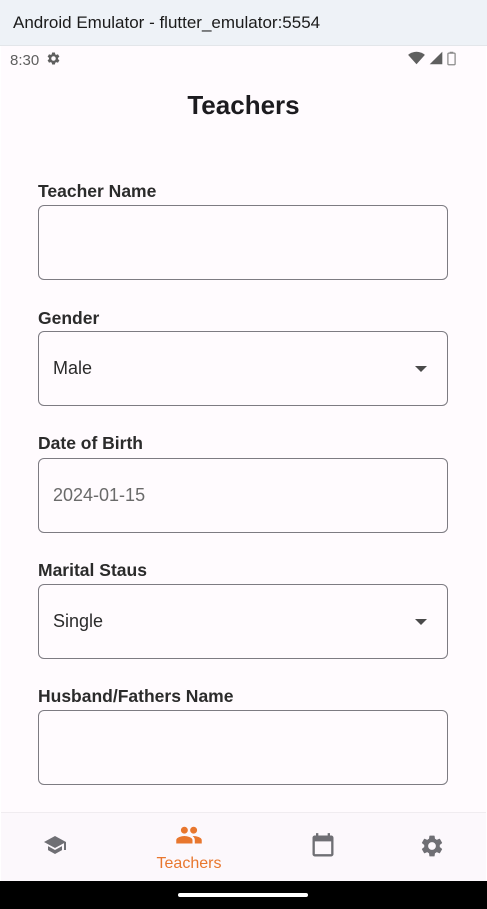  What do you see at coordinates (189, 838) in the screenshot?
I see `people-icon` at bounding box center [189, 838].